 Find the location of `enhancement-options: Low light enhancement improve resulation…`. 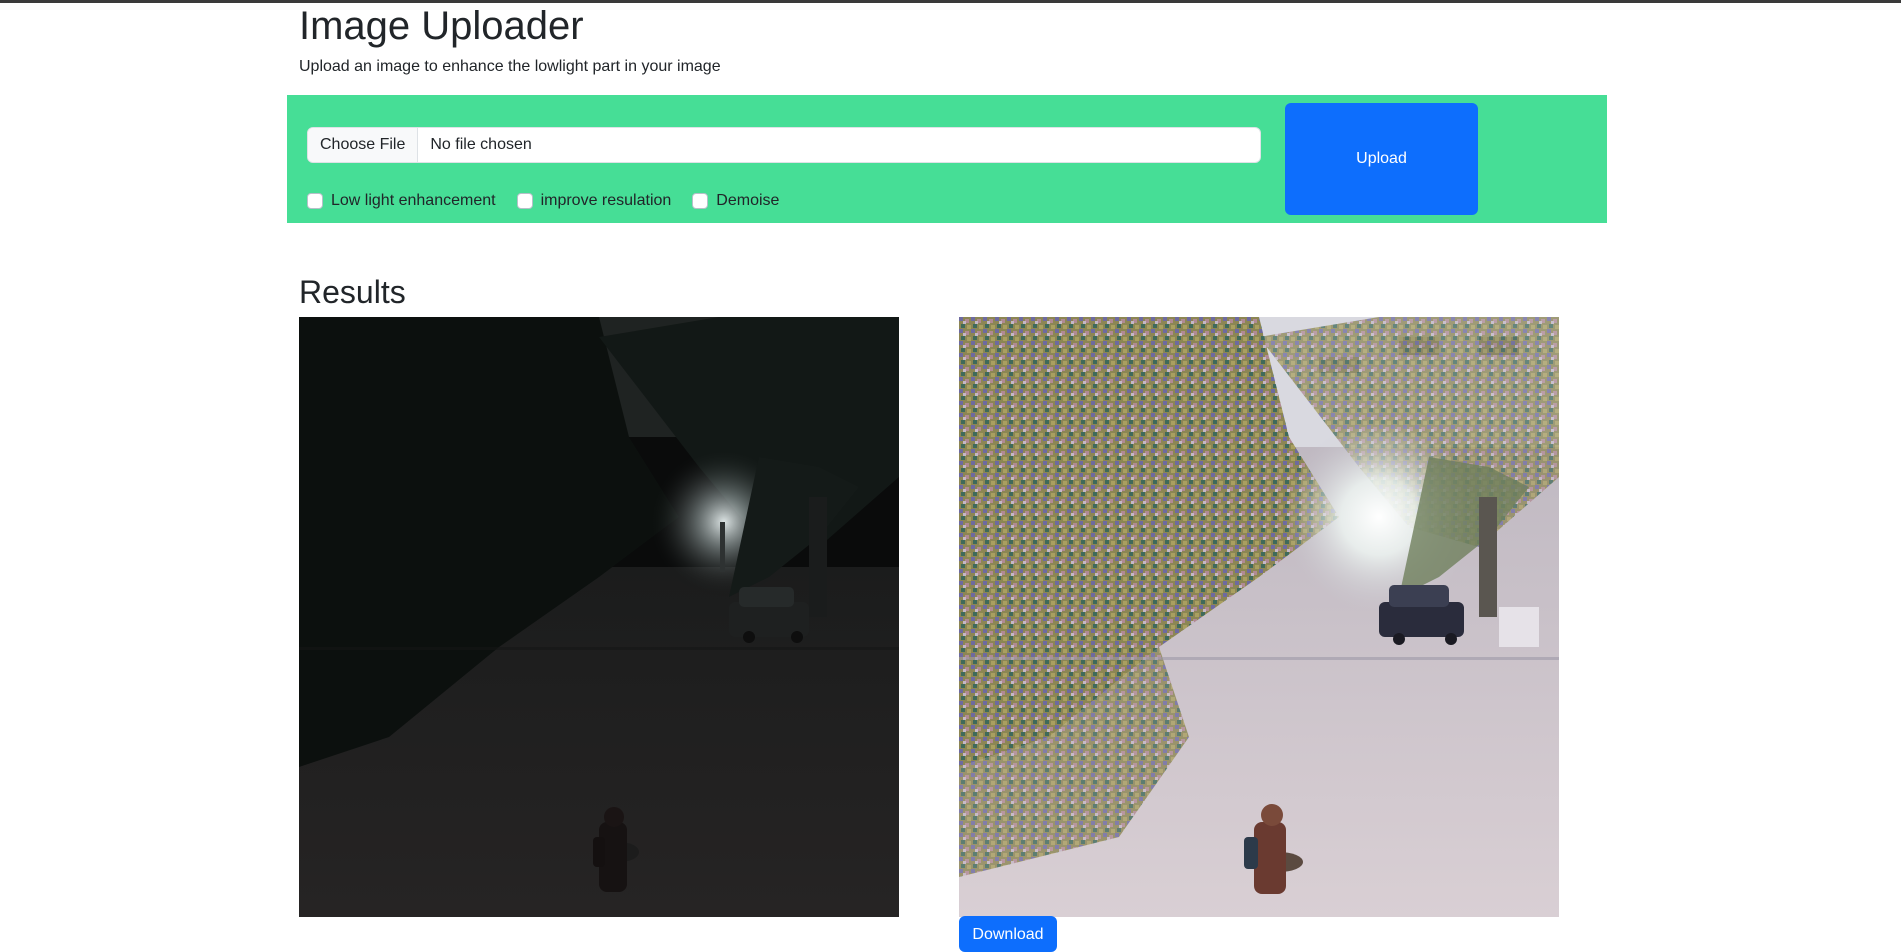

enhancement-options: Low light enhancement improve resulation… is located at coordinates (553, 201).